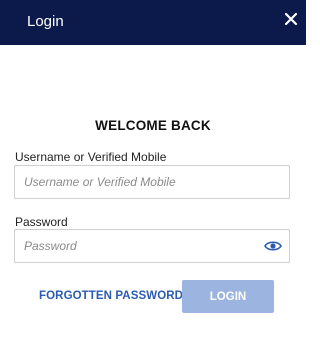  What do you see at coordinates (91, 157) in the screenshot?
I see `username-label: Username or Verified Mobile` at bounding box center [91, 157].